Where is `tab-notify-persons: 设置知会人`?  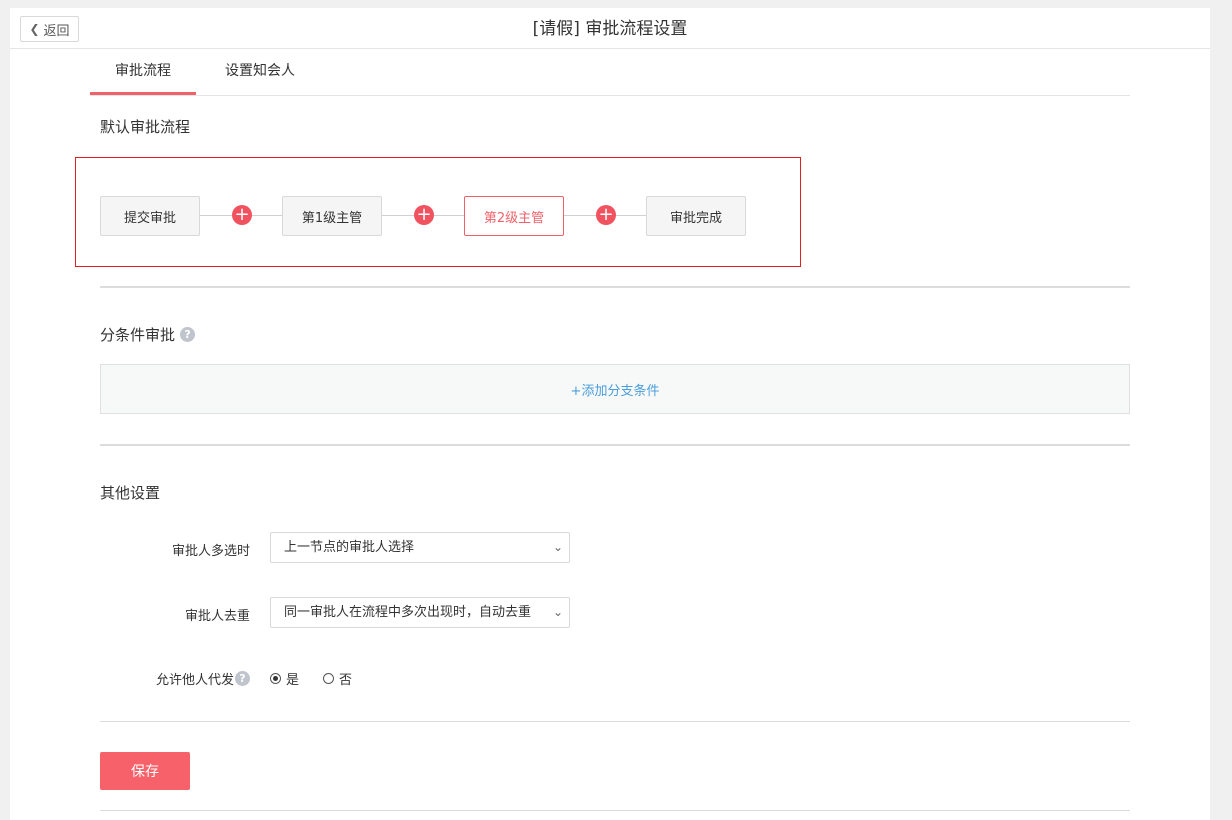 tab-notify-persons: 设置知会人 is located at coordinates (260, 74).